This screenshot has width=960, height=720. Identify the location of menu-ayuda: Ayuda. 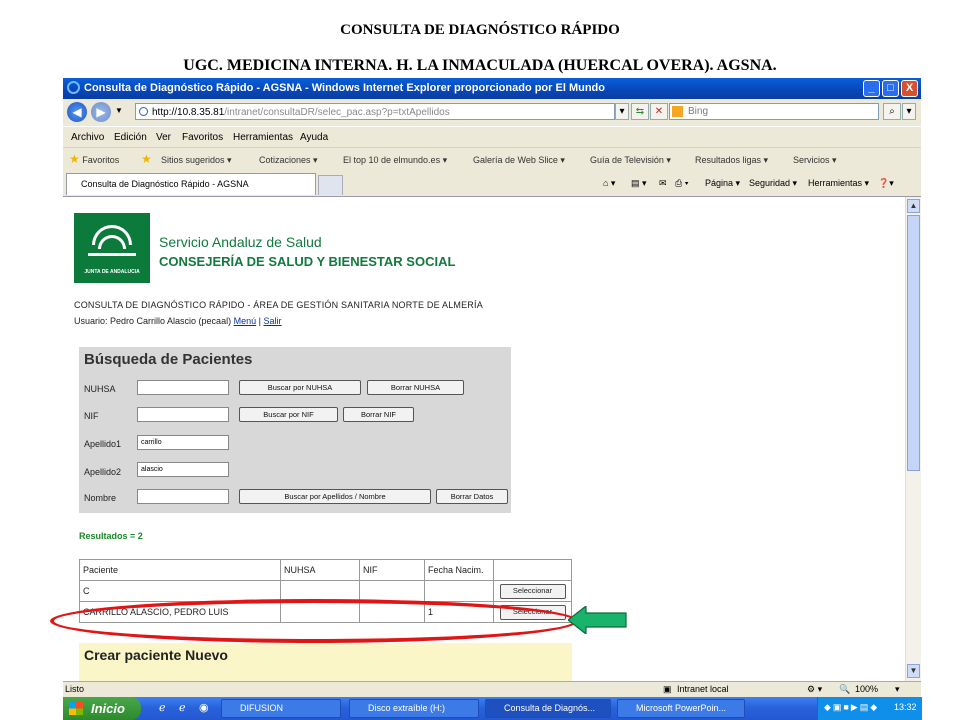
(314, 137).